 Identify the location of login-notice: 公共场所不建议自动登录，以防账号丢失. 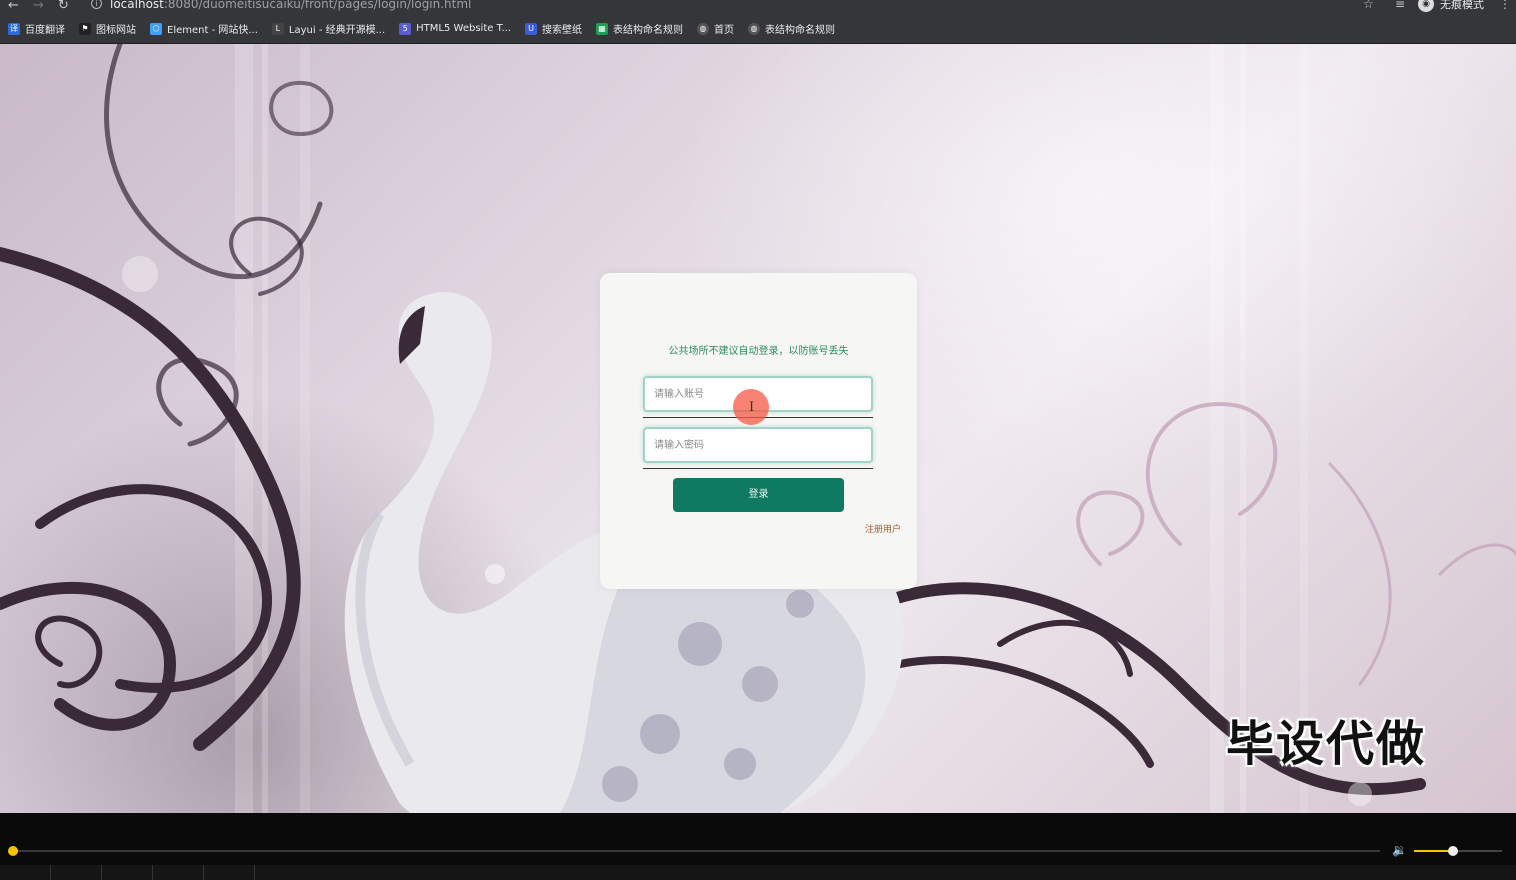
(758, 351).